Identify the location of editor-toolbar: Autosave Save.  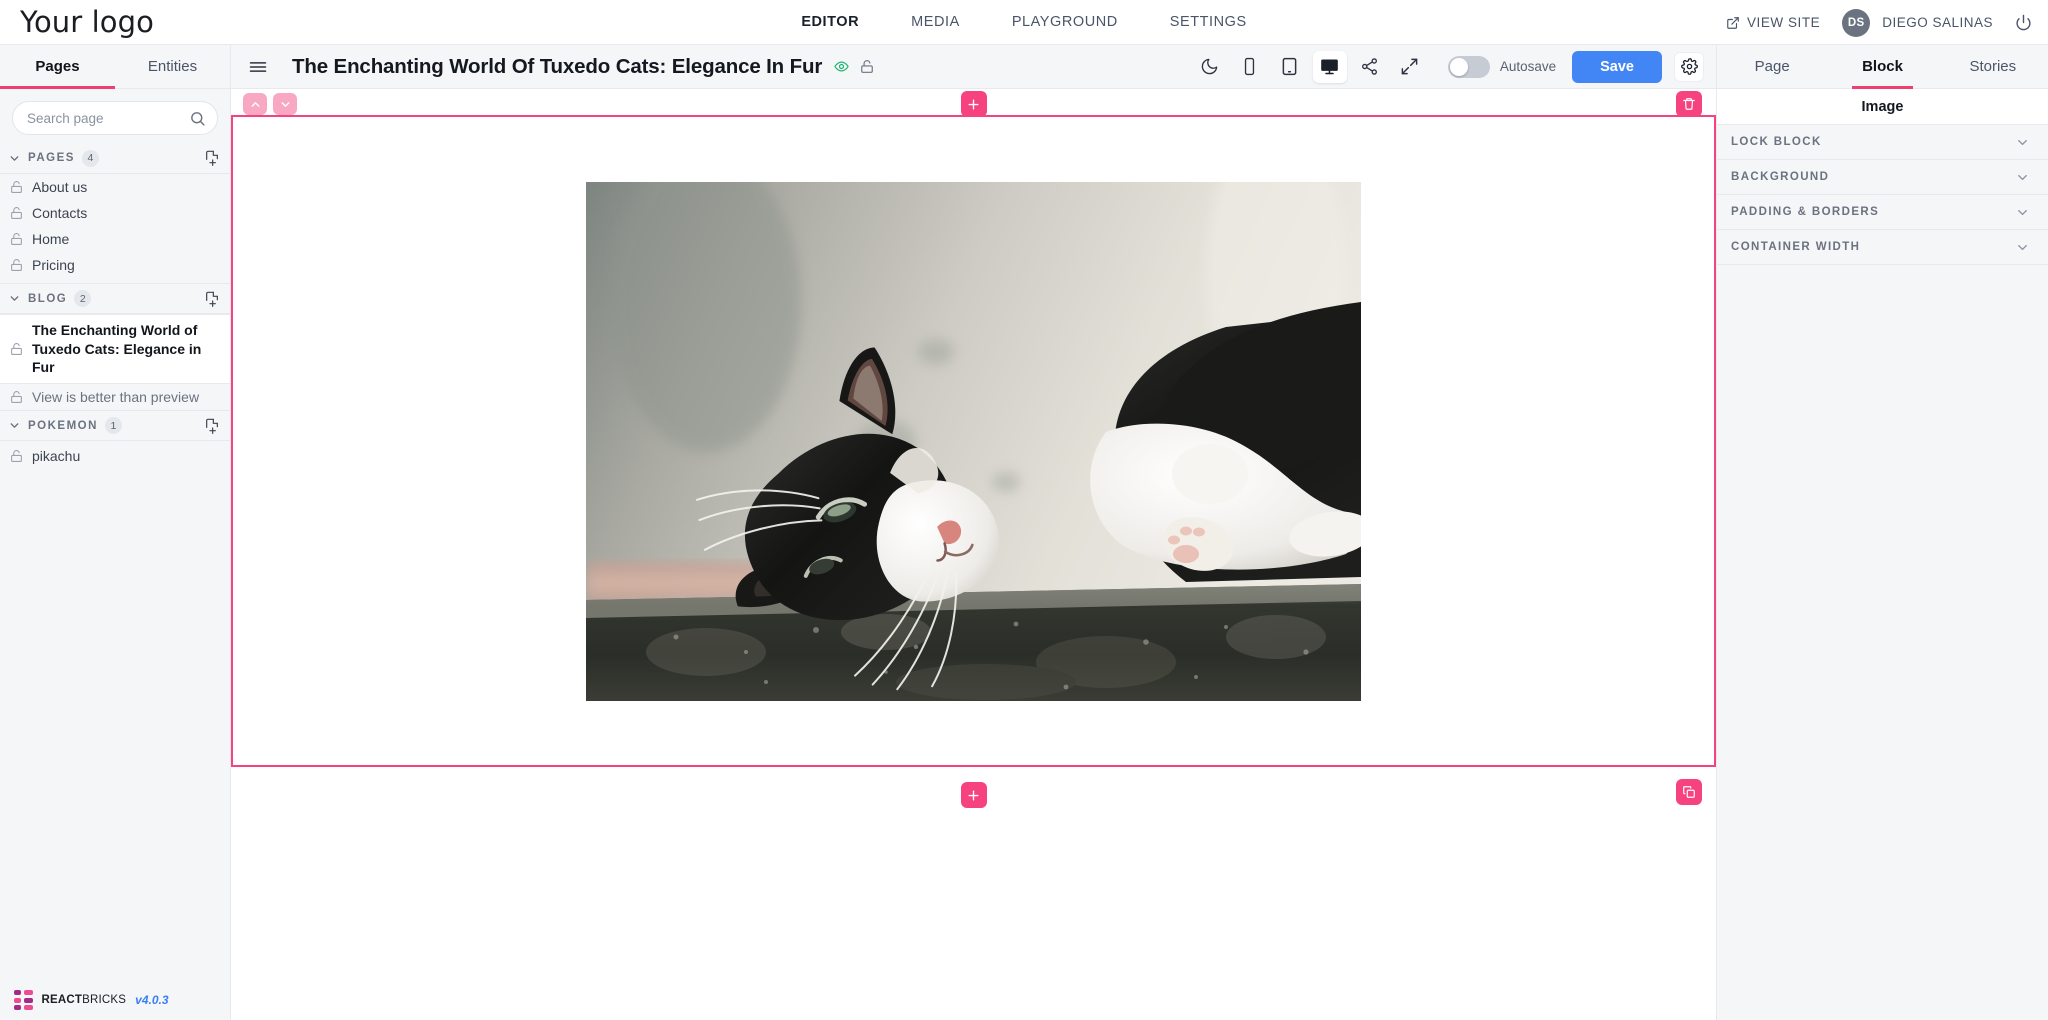
(1453, 66).